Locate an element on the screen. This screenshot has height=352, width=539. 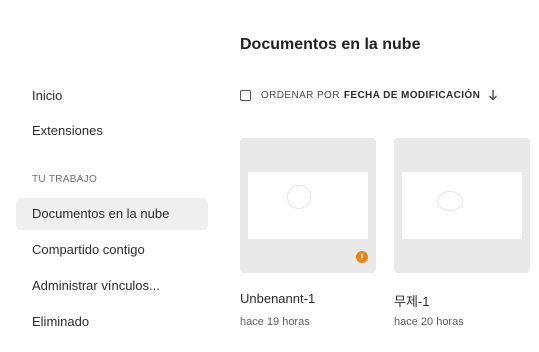
document-card: 무제-1 hace 20 horas is located at coordinates (462, 233).